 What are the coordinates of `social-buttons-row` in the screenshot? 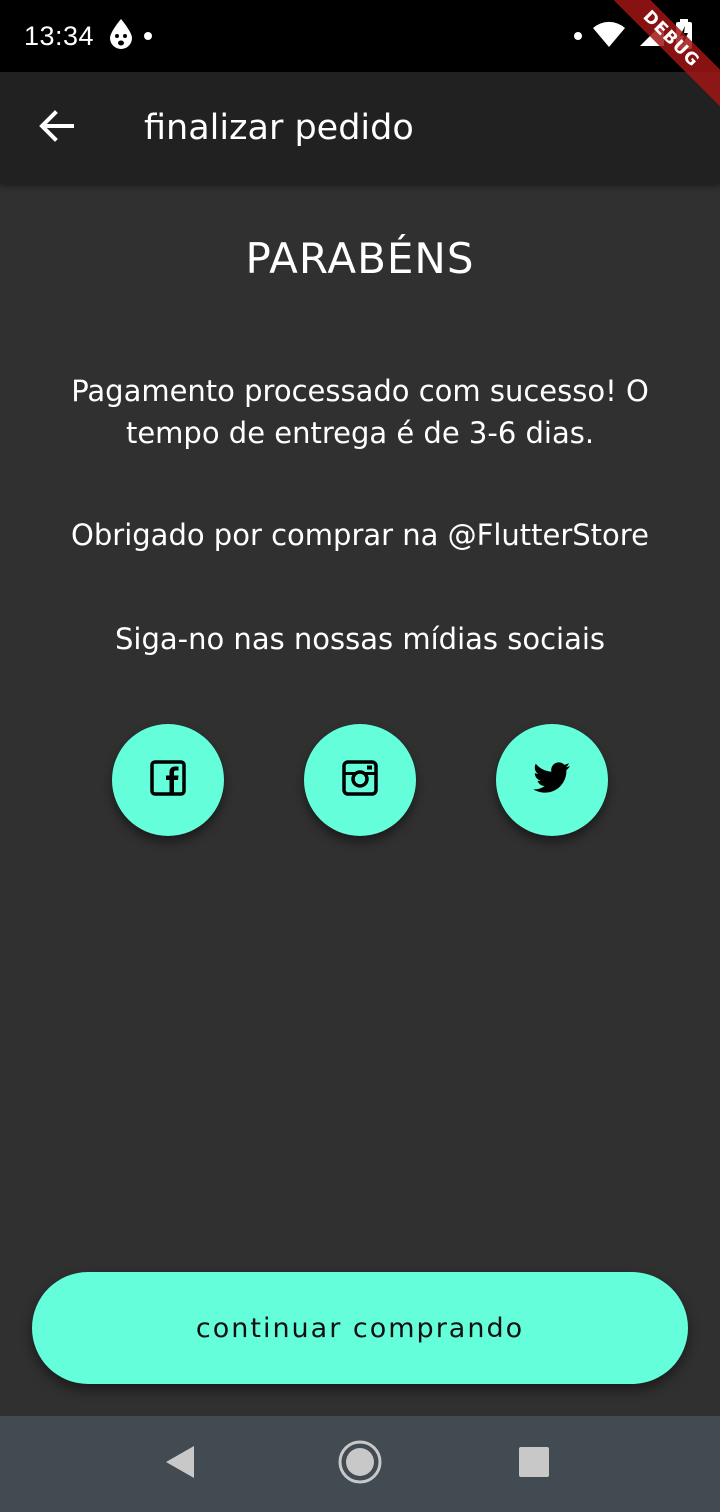 It's located at (360, 780).